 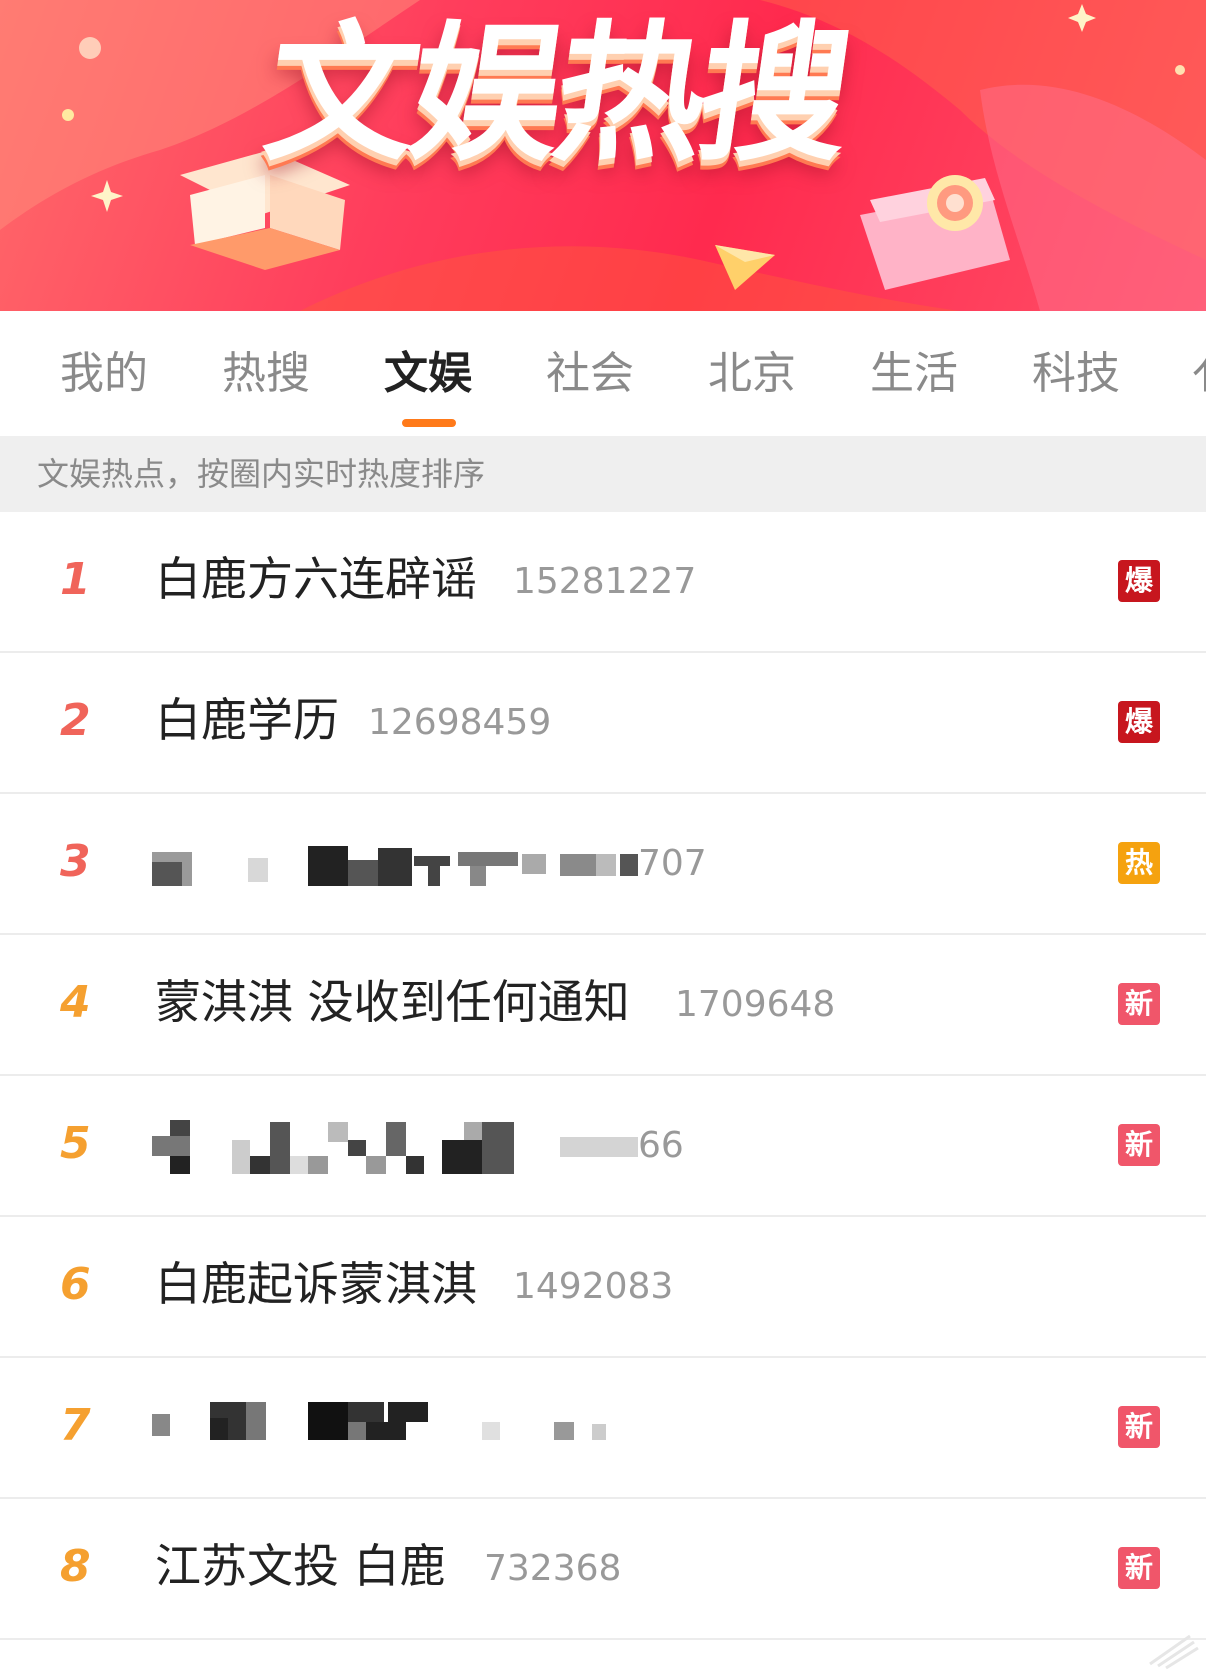 I want to click on tab-mine: 我的, so click(x=104, y=374).